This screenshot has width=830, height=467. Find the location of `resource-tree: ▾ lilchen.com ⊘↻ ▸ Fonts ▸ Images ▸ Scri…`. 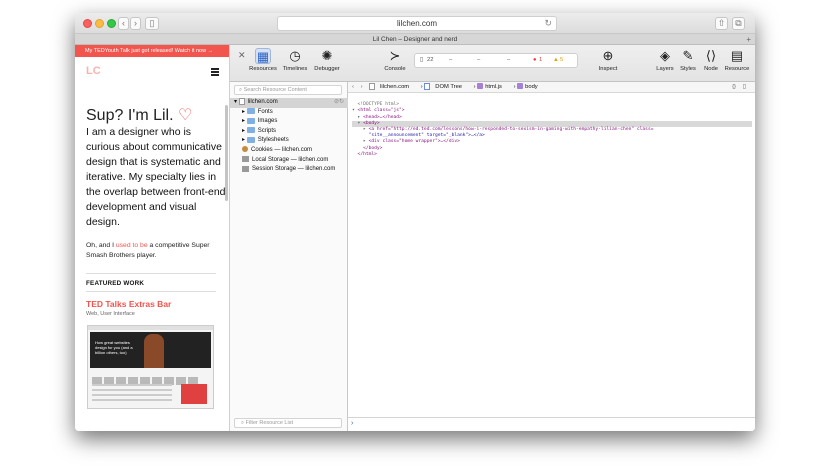

resource-tree: ▾ lilchen.com ⊘↻ ▸ Fonts ▸ Images ▸ Scri… is located at coordinates (289, 136).